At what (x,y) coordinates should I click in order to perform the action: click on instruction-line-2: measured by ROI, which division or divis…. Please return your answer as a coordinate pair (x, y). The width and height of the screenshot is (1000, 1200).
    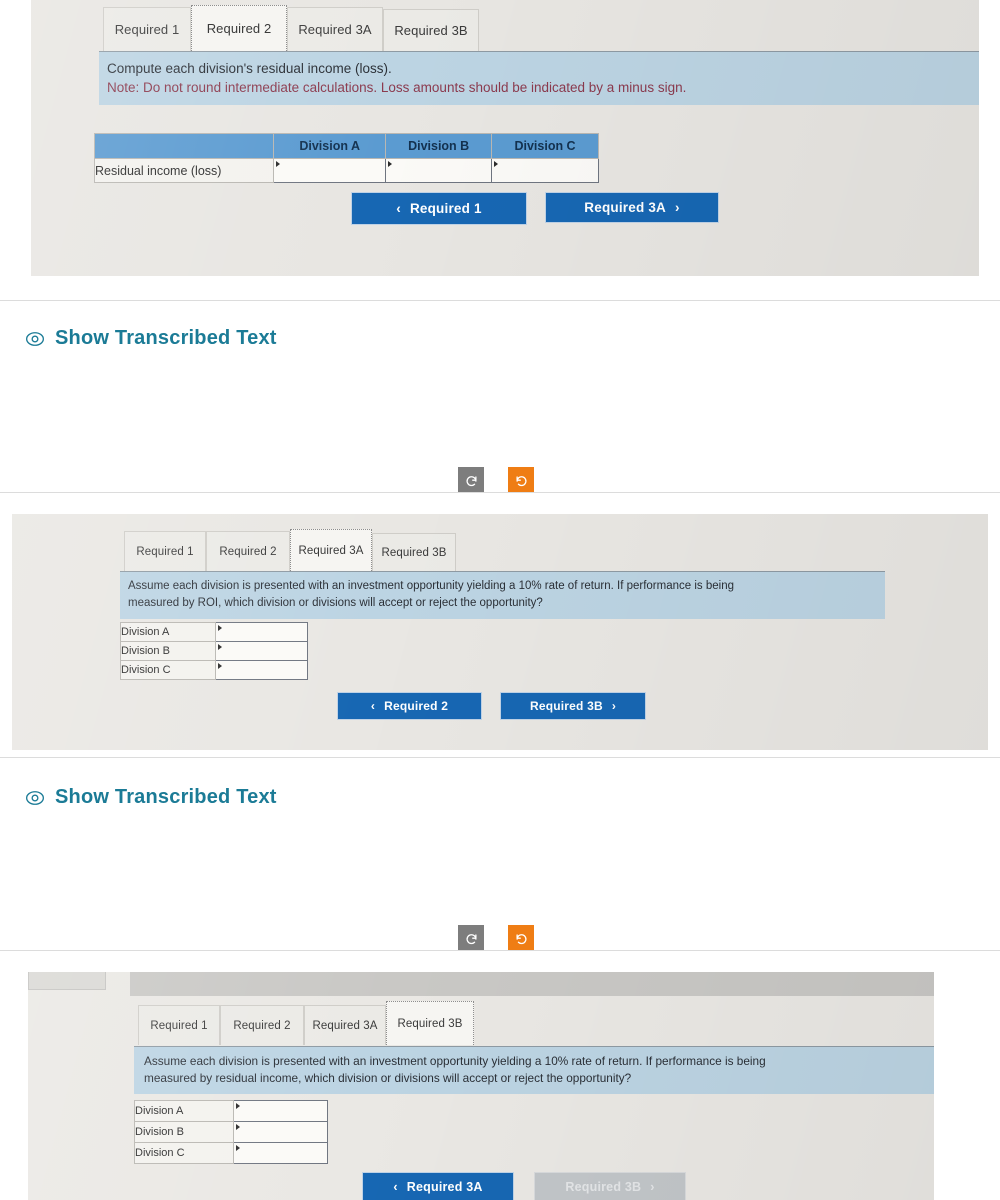
    Looking at the image, I should click on (335, 603).